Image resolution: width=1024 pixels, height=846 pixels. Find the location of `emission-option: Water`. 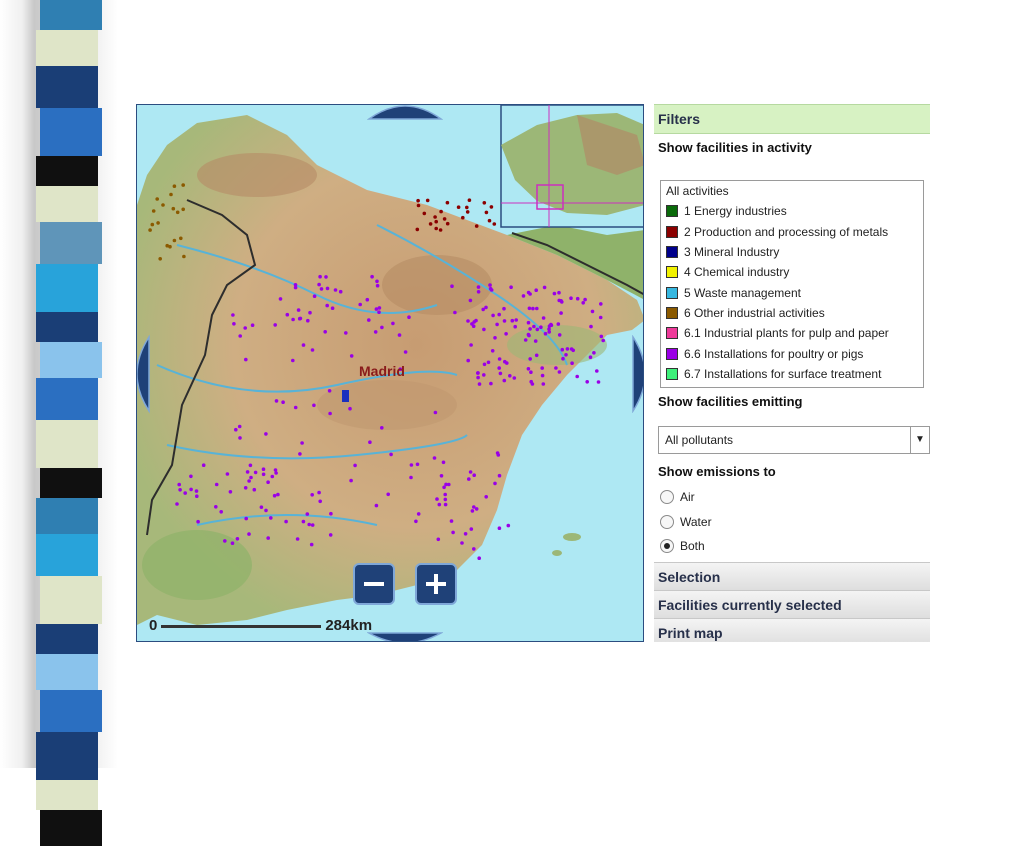

emission-option: Water is located at coordinates (686, 522).